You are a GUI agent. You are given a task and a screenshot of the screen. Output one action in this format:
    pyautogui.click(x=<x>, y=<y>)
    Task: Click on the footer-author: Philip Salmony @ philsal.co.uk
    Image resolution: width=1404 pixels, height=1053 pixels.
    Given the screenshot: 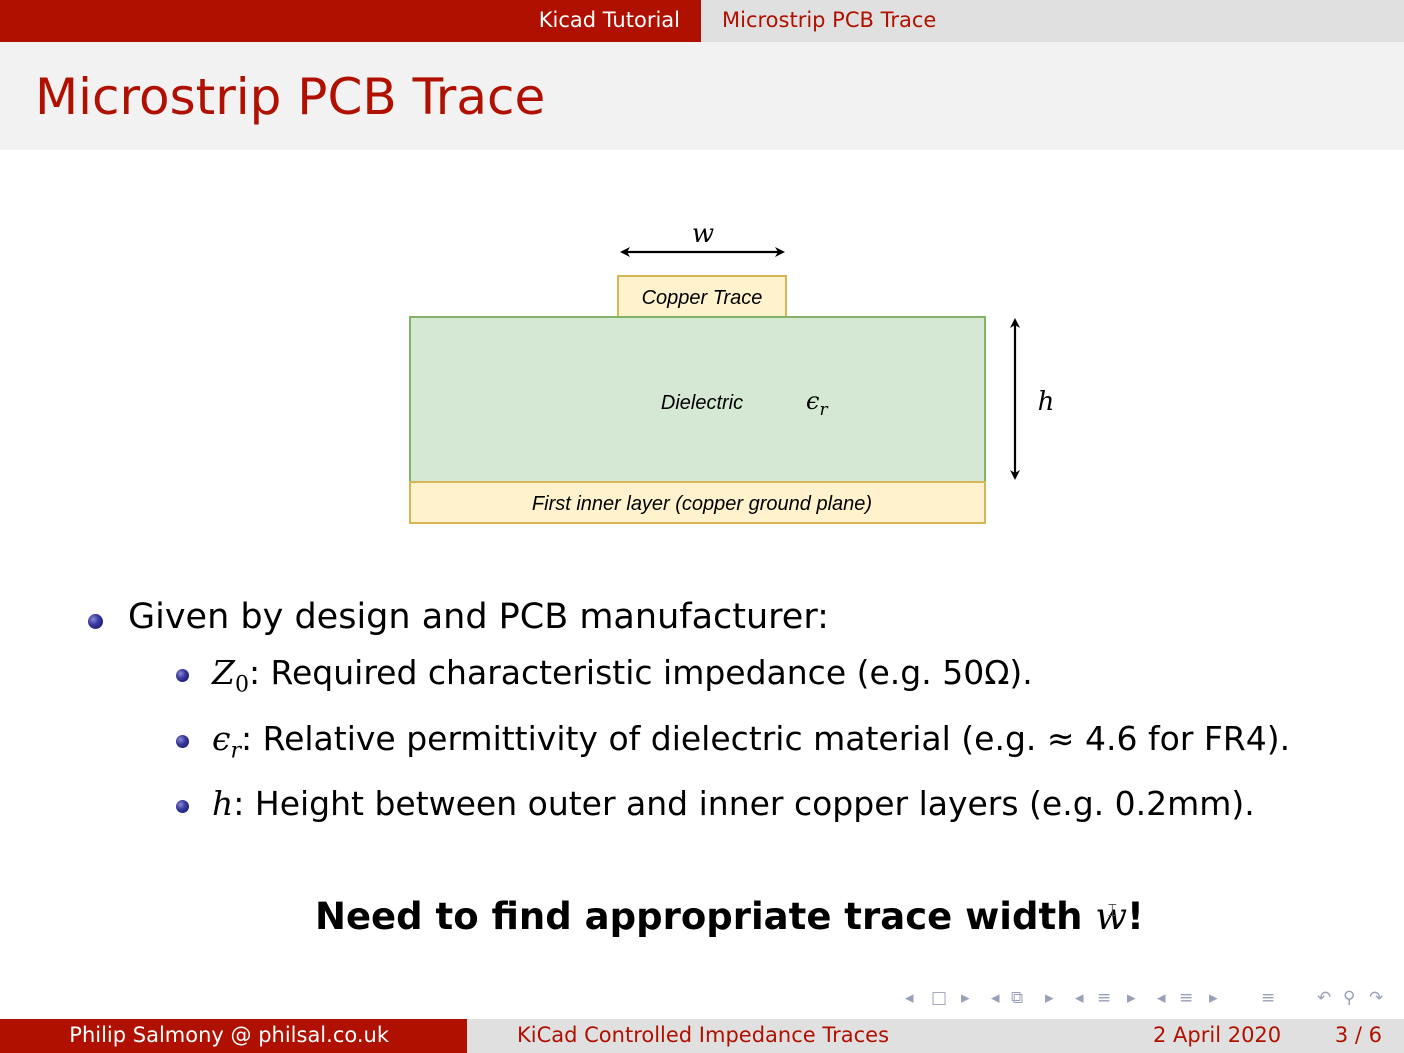 What is the action you would take?
    pyautogui.click(x=233, y=1036)
    